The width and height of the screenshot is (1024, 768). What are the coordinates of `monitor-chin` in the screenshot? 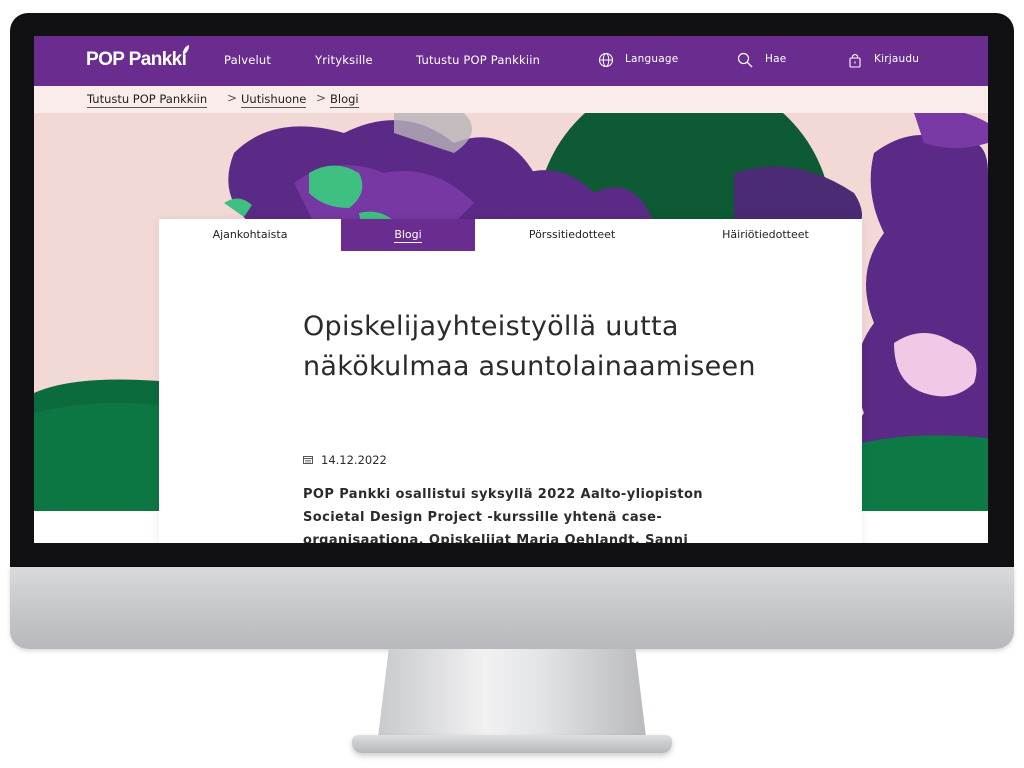 It's located at (512, 608).